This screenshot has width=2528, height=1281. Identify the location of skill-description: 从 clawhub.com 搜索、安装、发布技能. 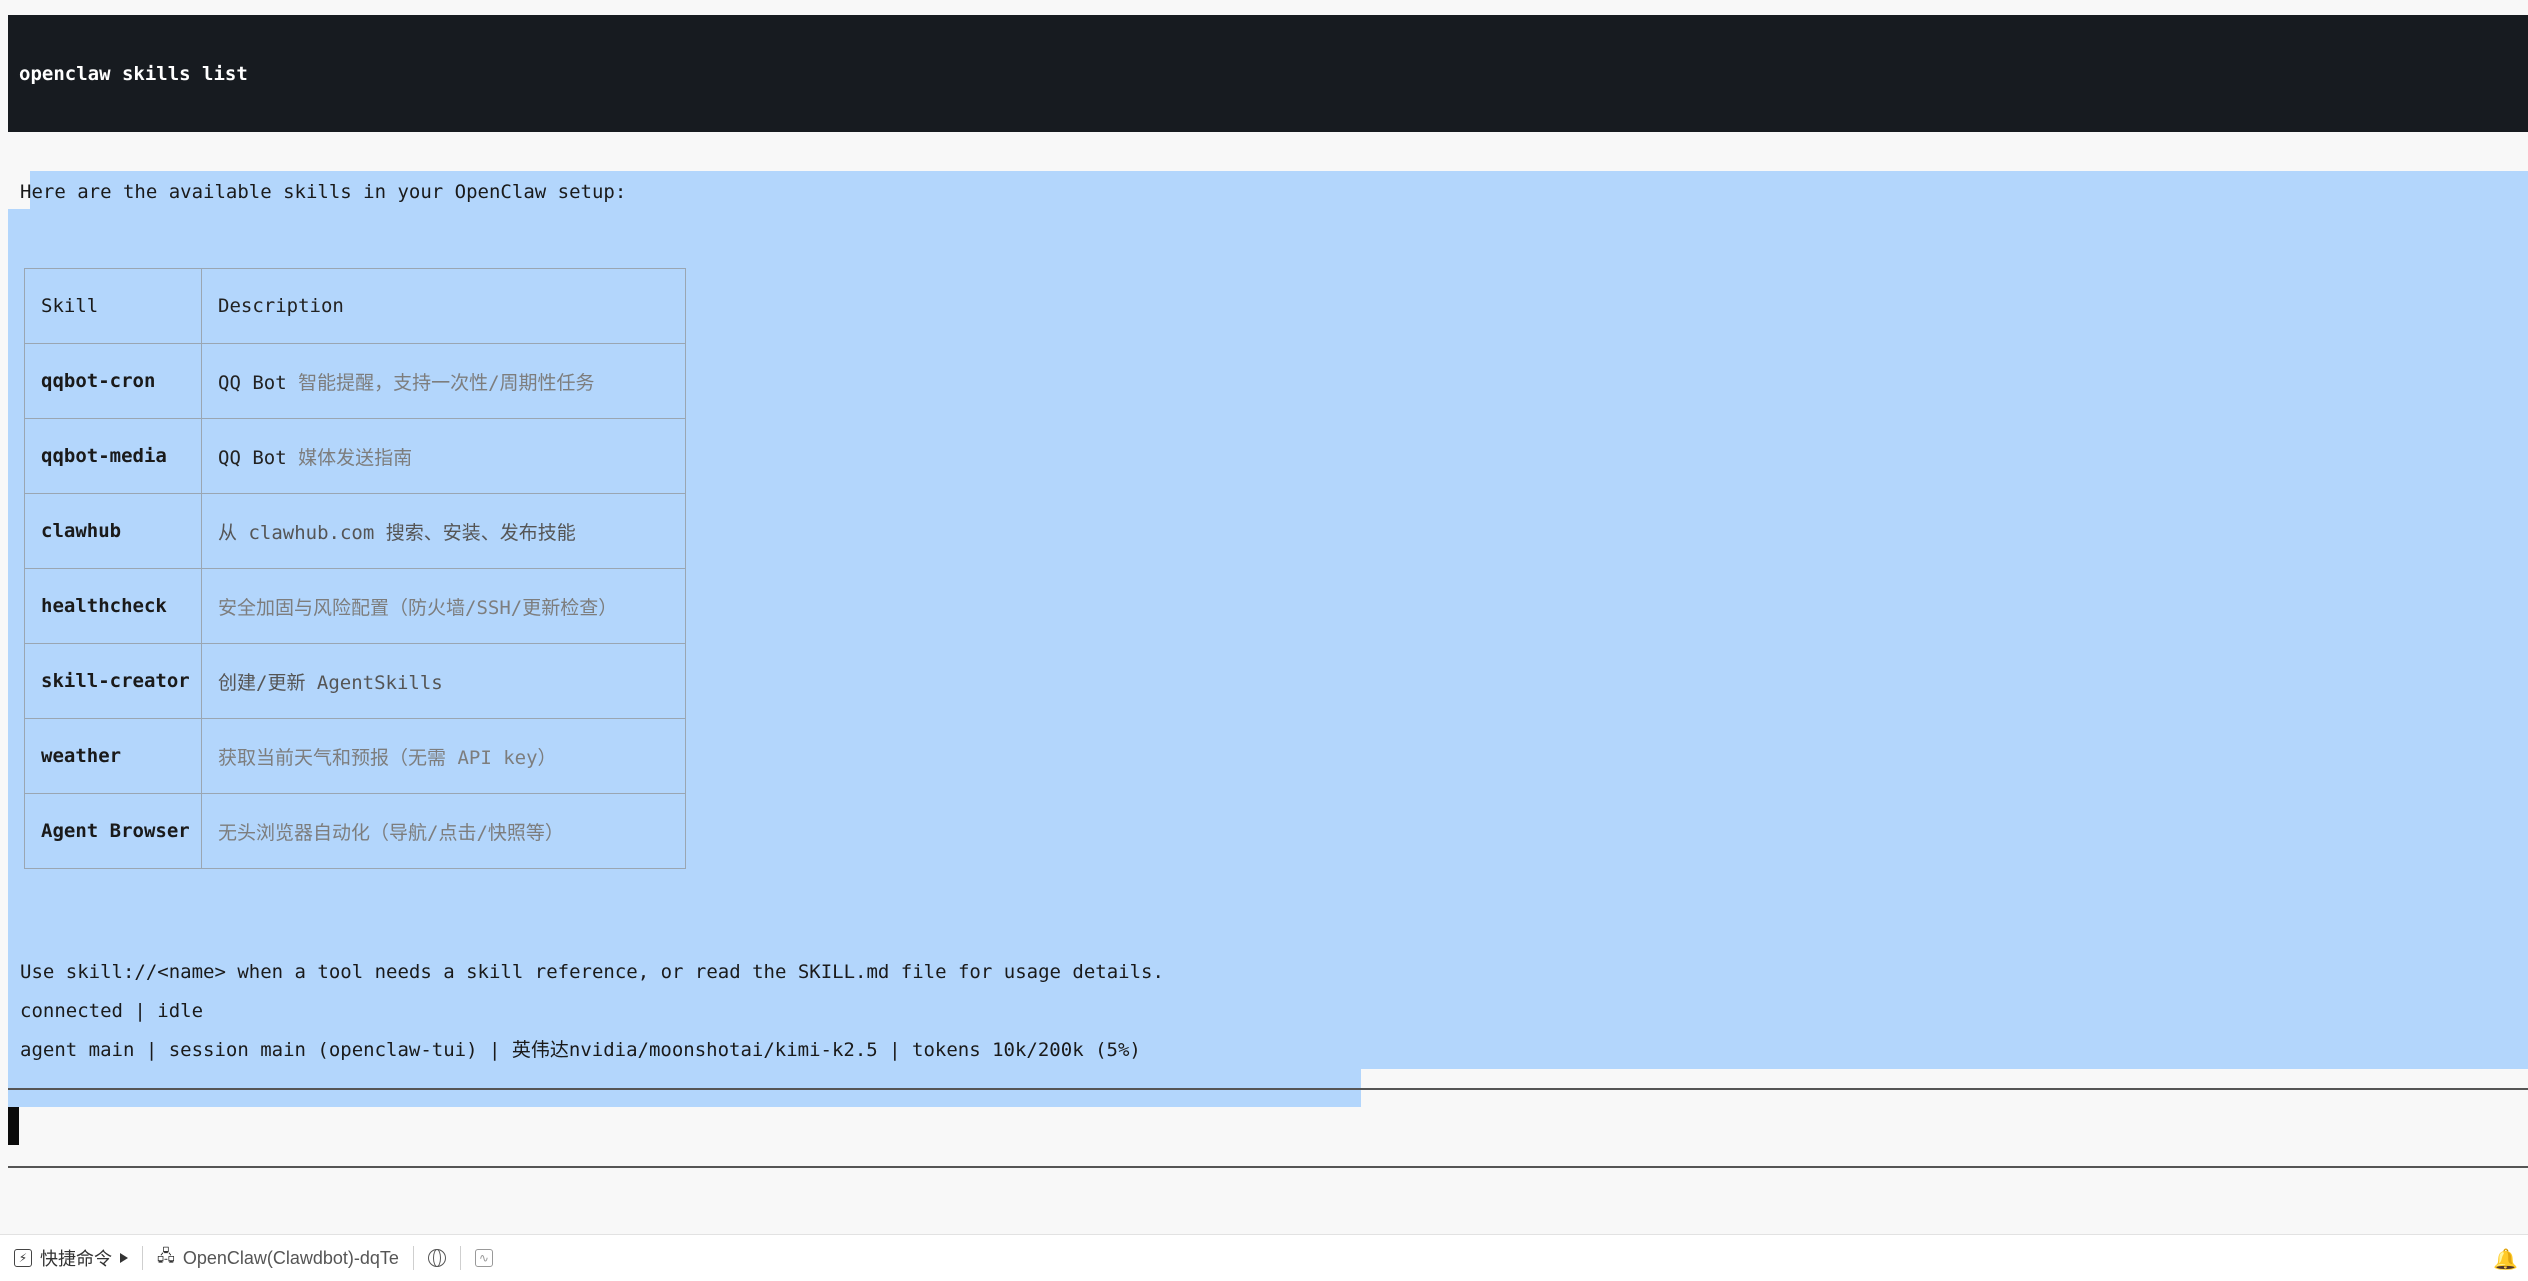
(443, 531).